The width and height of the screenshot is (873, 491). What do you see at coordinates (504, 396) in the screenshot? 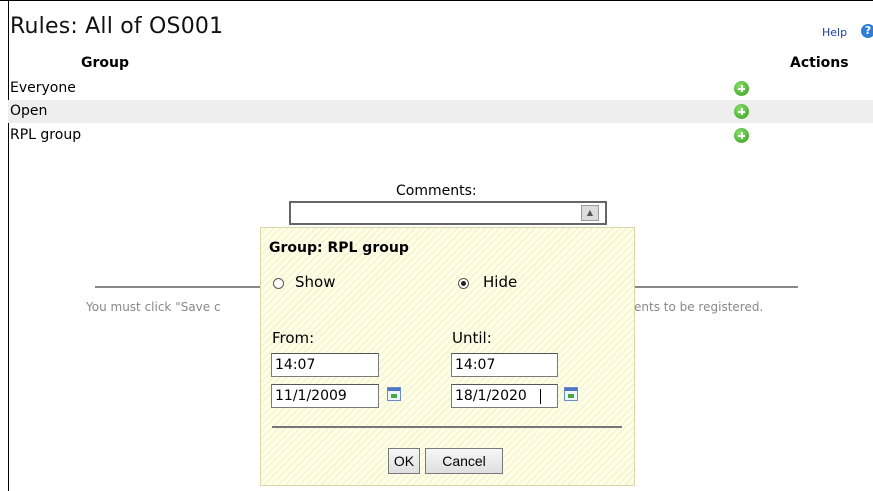
I see `until-date-input: 18/1/2020` at bounding box center [504, 396].